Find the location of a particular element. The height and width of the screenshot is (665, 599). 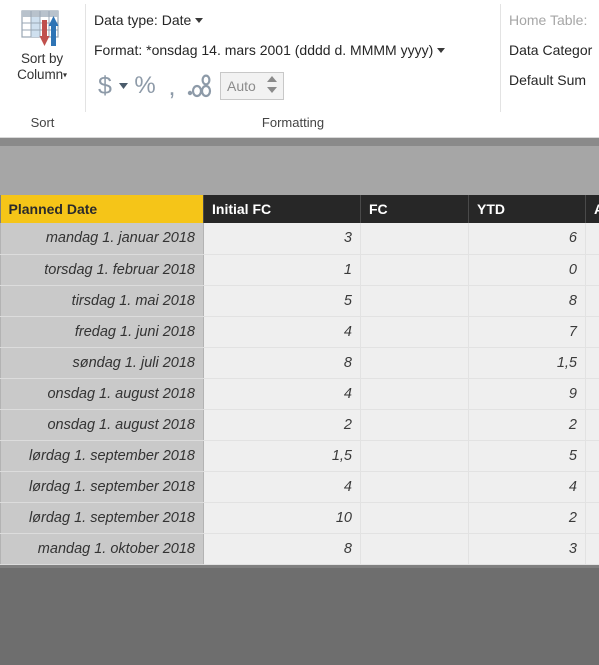

cell-planned-date: mandag 1. januar 2018 is located at coordinates (102, 239).